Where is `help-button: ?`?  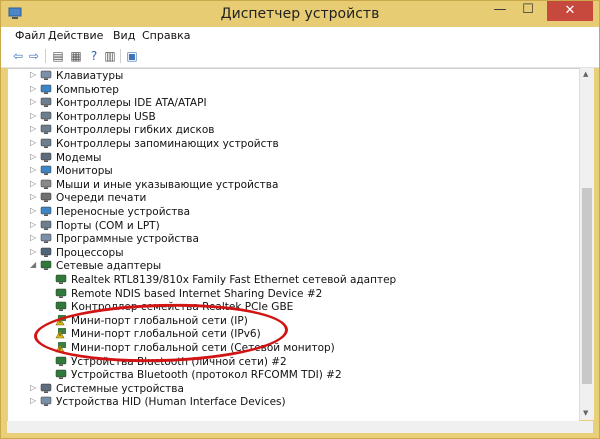 help-button: ? is located at coordinates (94, 55).